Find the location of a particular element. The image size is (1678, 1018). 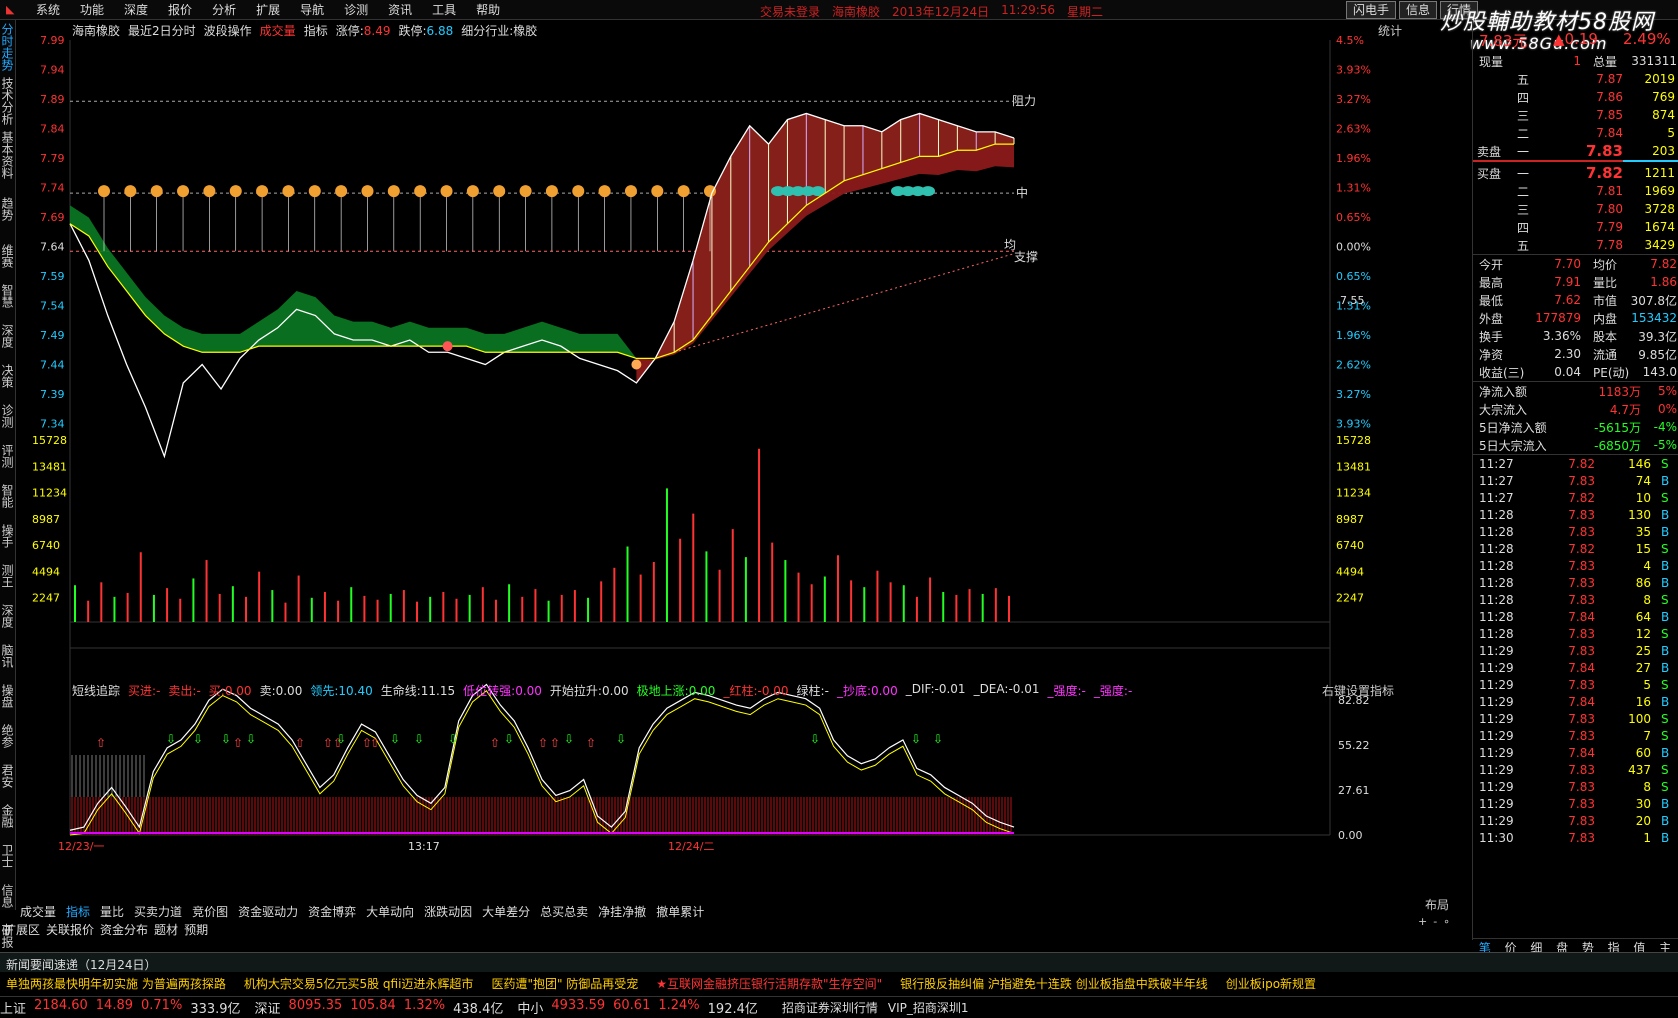

menu-item-6: 导航 is located at coordinates (312, 9).